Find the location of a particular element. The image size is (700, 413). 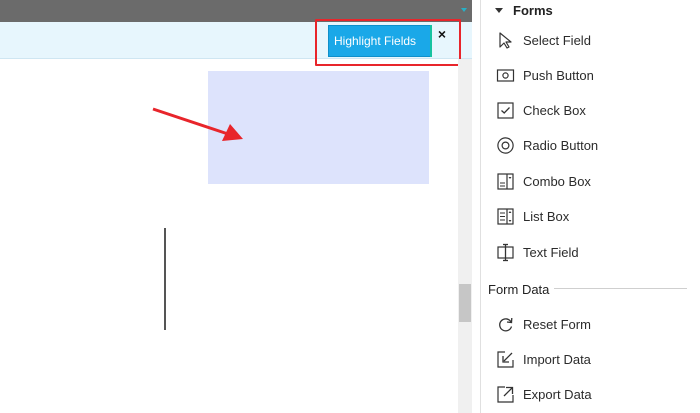

tool-label: Text Field is located at coordinates (551, 252).